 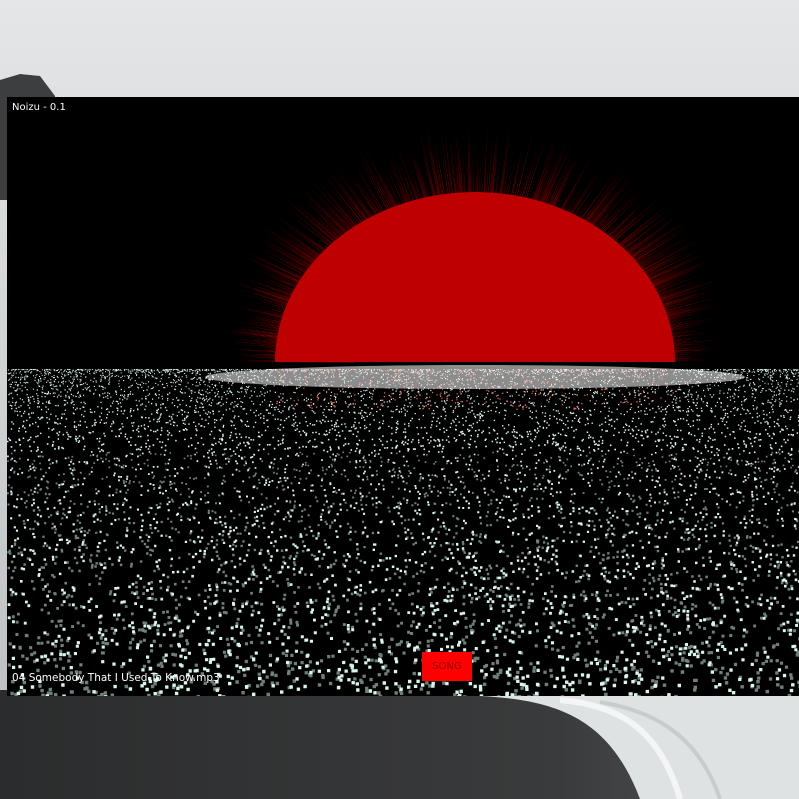 What do you see at coordinates (475, 377) in the screenshot?
I see `horizon-glow` at bounding box center [475, 377].